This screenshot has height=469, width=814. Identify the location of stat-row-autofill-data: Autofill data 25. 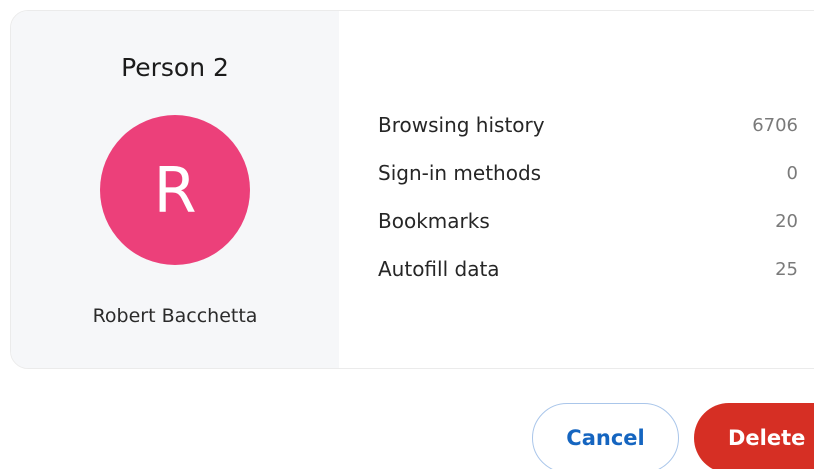
(588, 273).